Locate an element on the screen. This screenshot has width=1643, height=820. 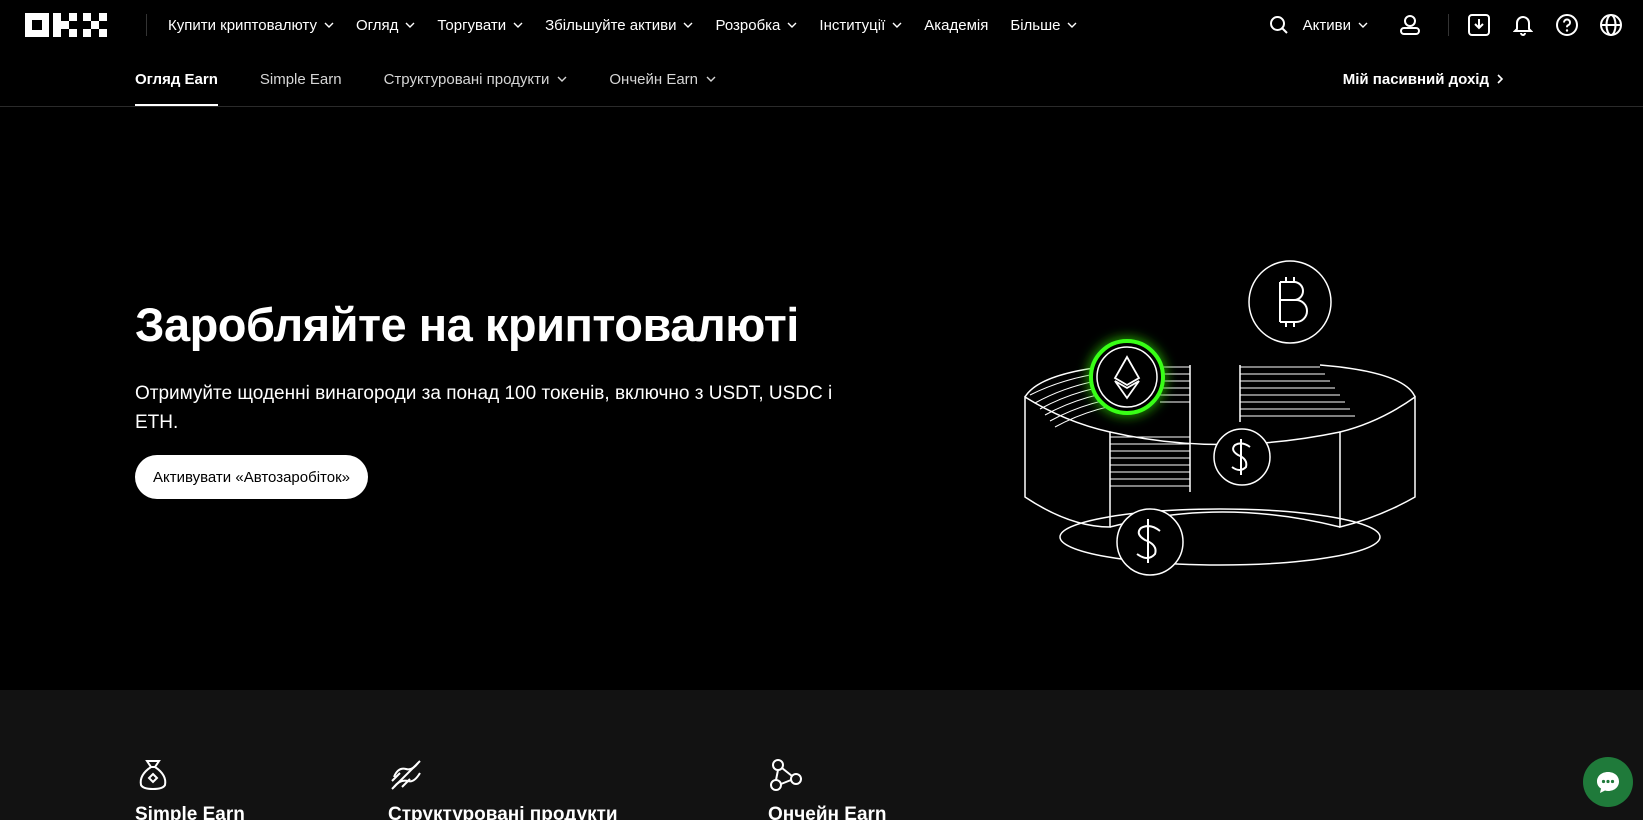
earn-illustration is located at coordinates (1220, 418).